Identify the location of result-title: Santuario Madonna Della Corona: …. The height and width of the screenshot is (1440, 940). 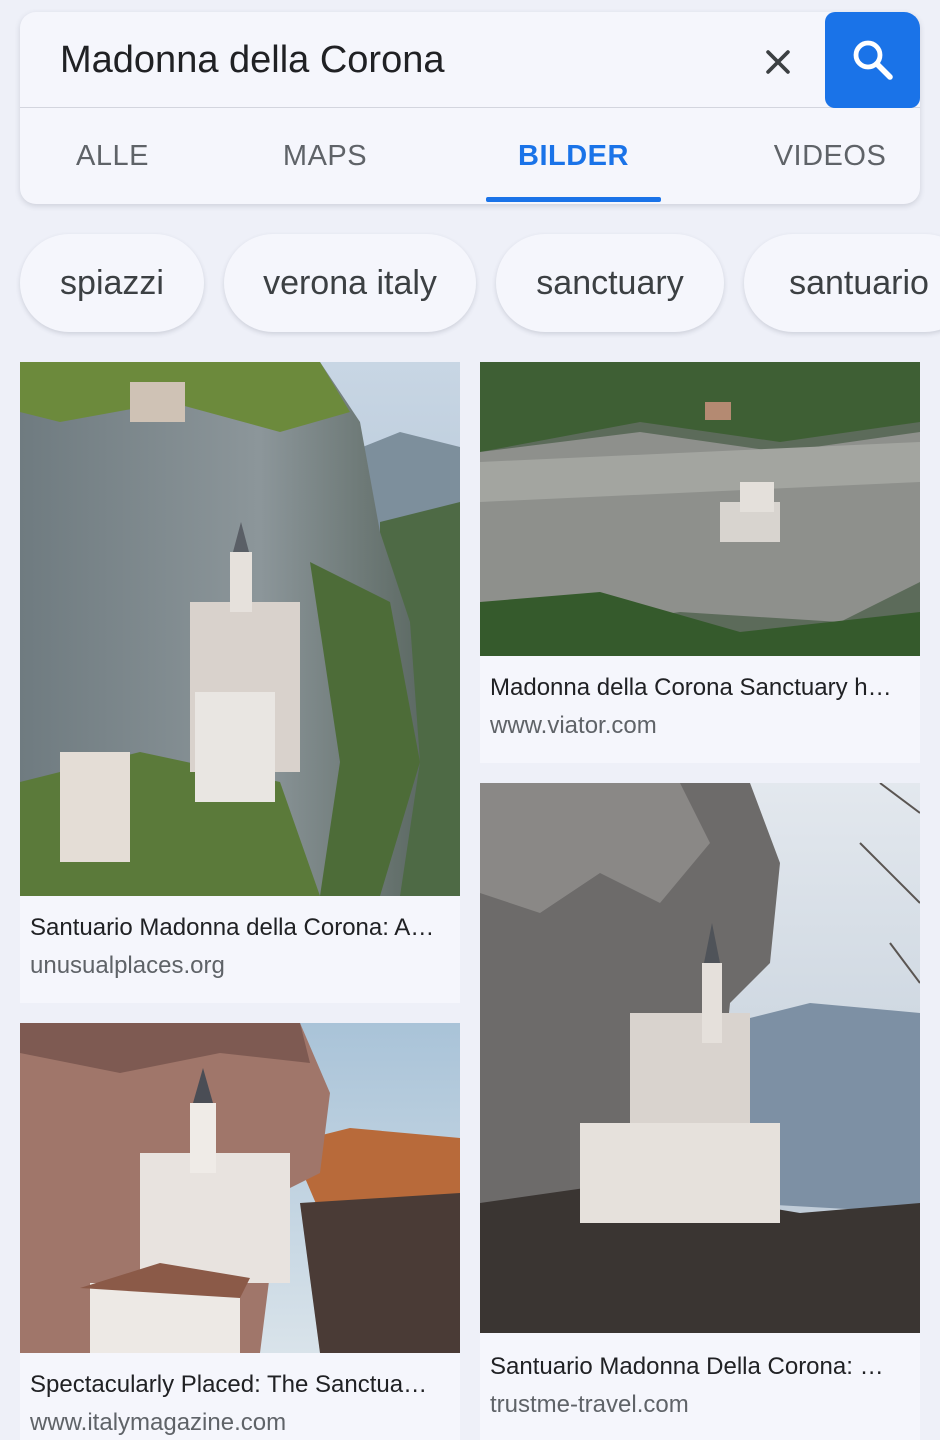
(687, 1366).